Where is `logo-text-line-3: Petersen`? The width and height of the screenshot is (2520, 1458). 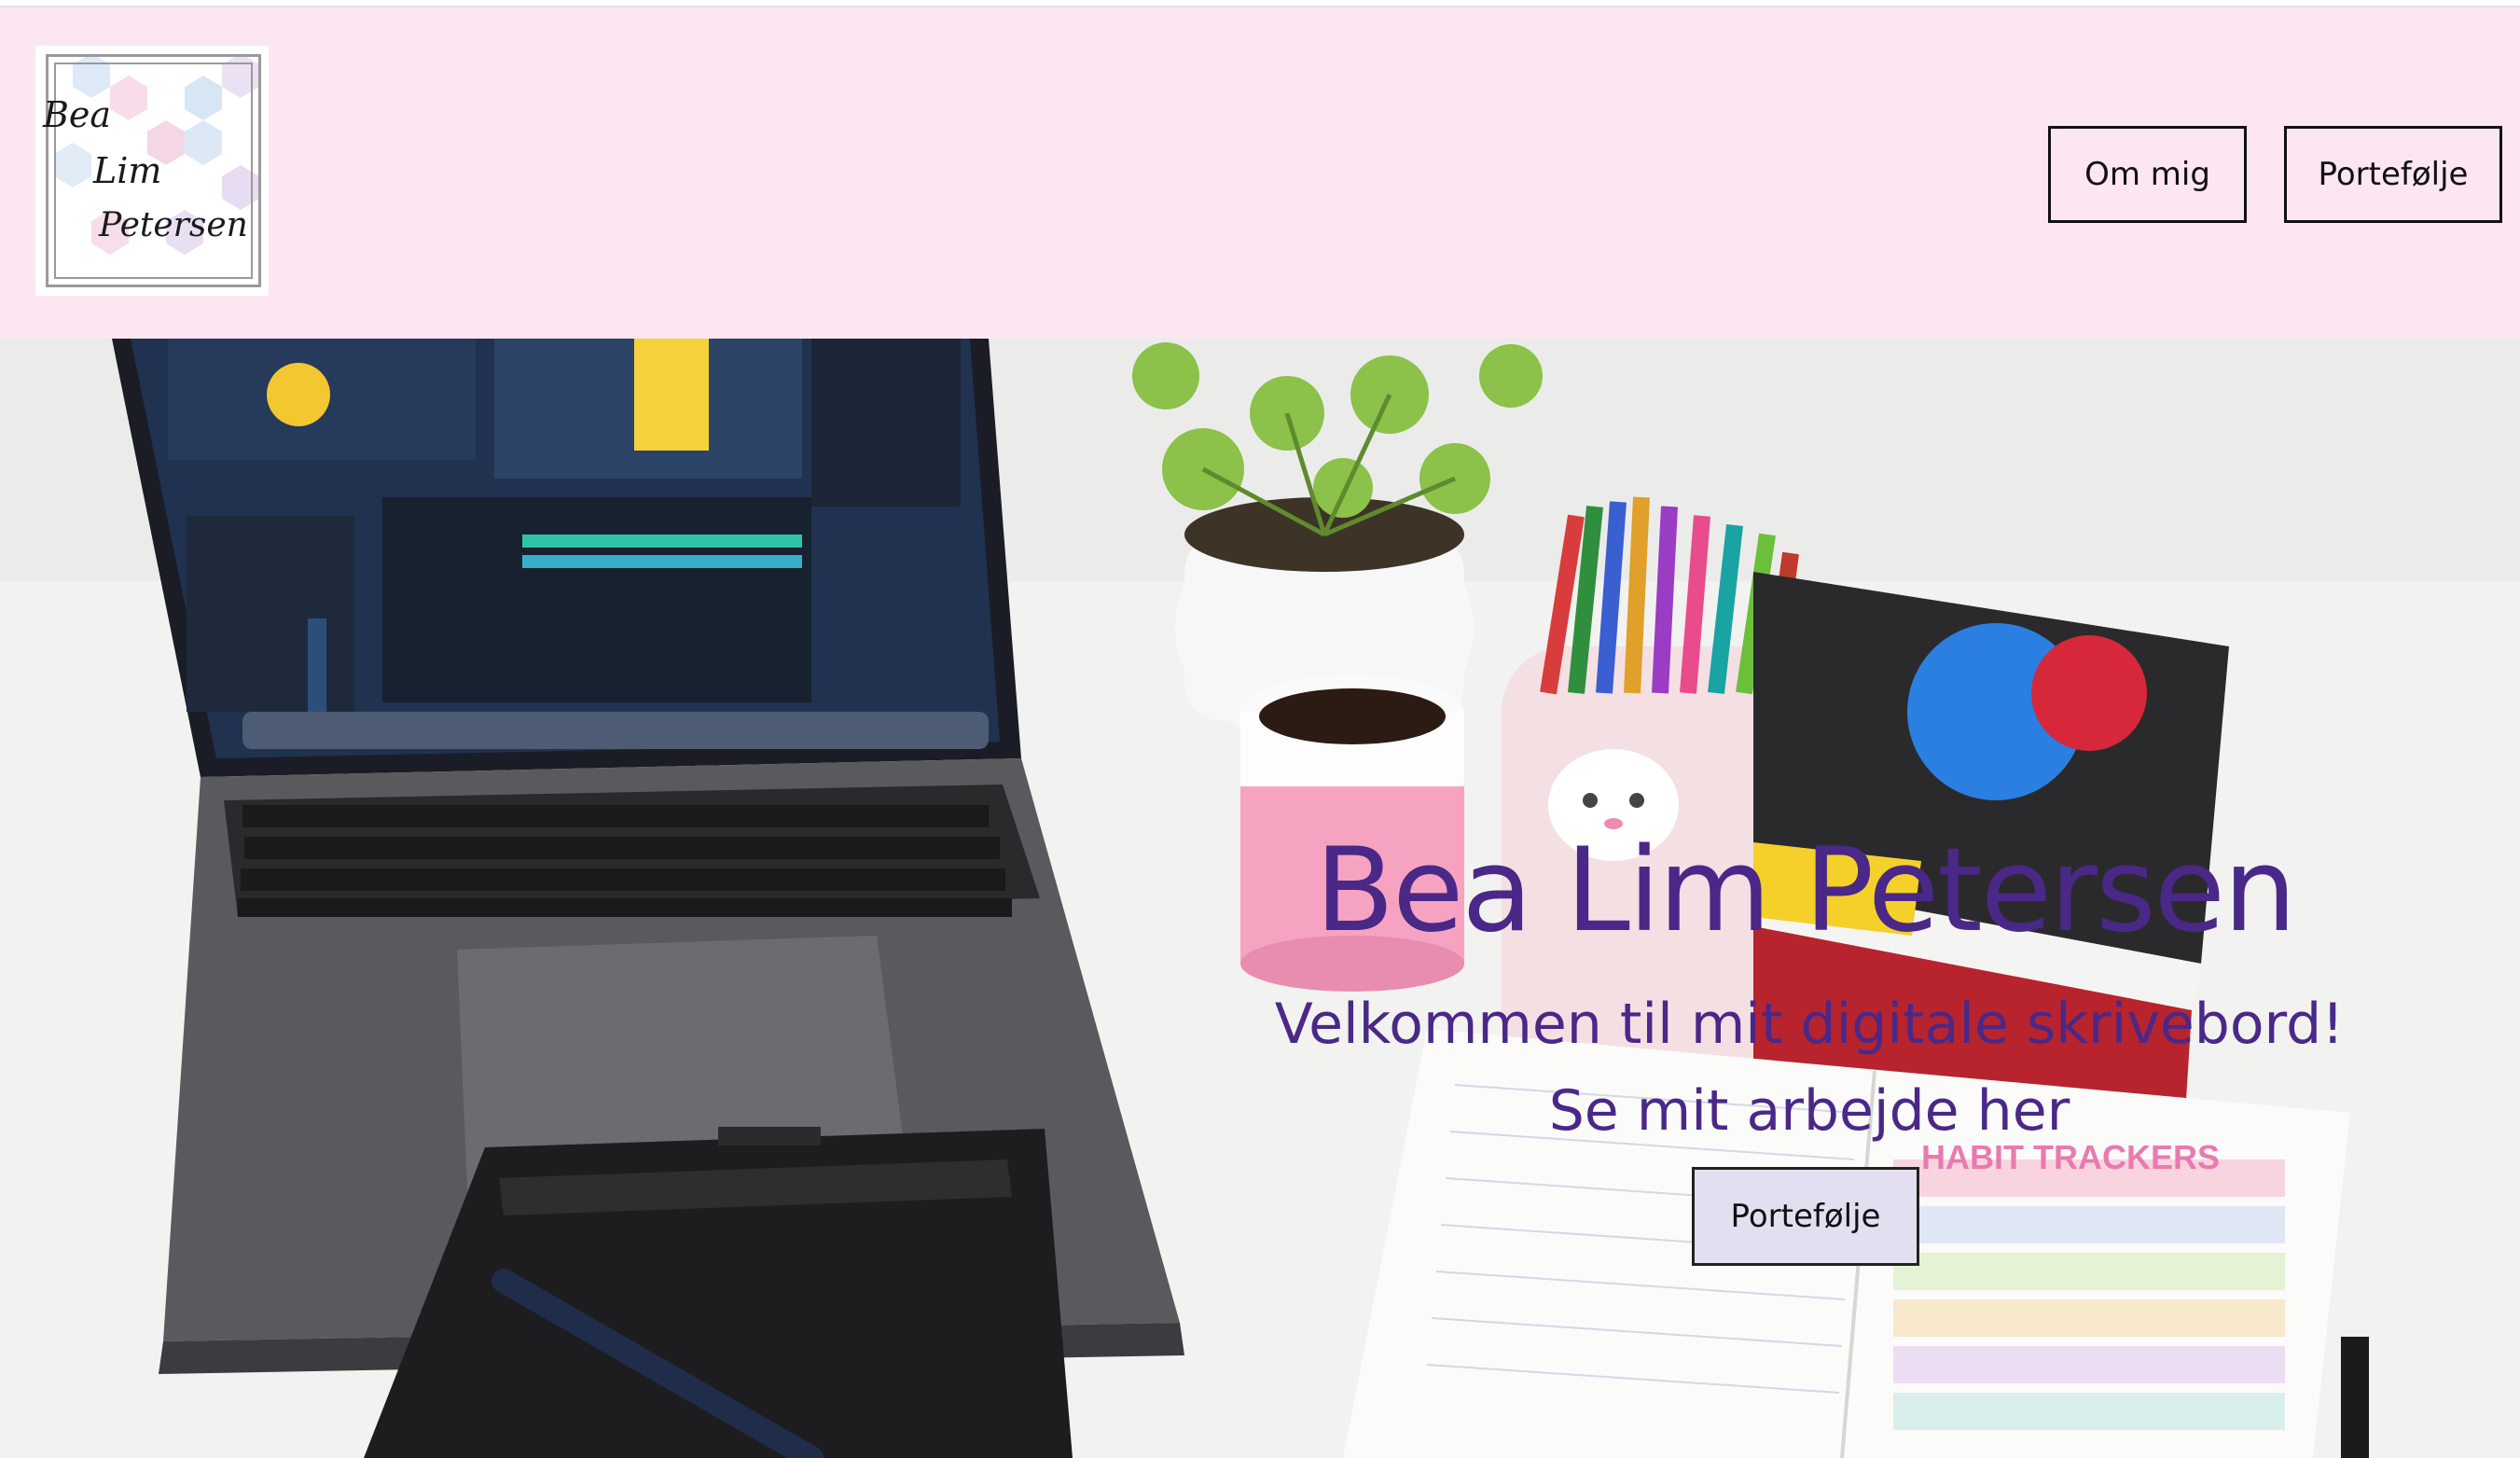
logo-text-line-3: Petersen is located at coordinates (173, 225).